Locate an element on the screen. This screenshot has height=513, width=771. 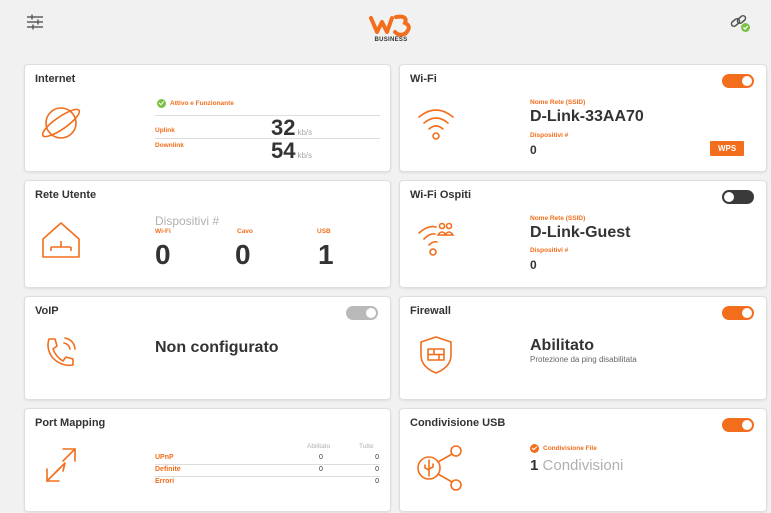
col-header-all: Tutte is located at coordinates (366, 446).